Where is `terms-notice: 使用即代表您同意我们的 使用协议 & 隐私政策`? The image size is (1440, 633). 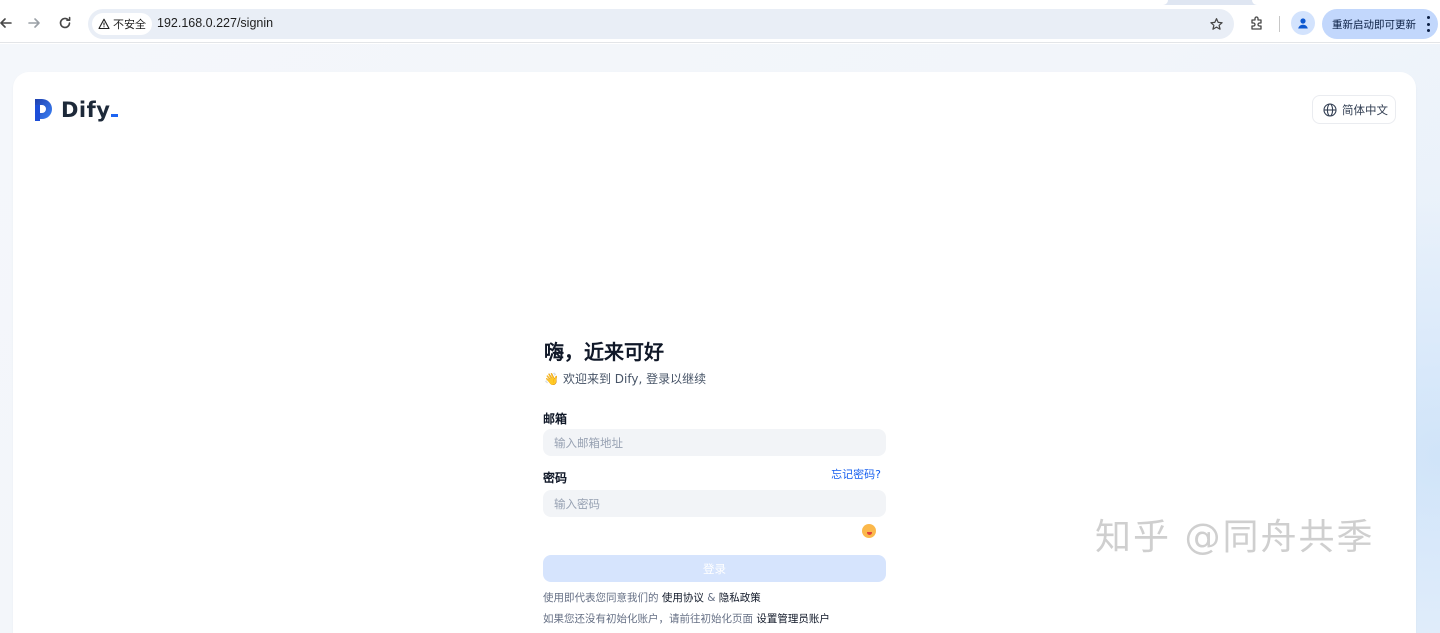 terms-notice: 使用即代表您同意我们的 使用协议 & 隐私政策 is located at coordinates (652, 598).